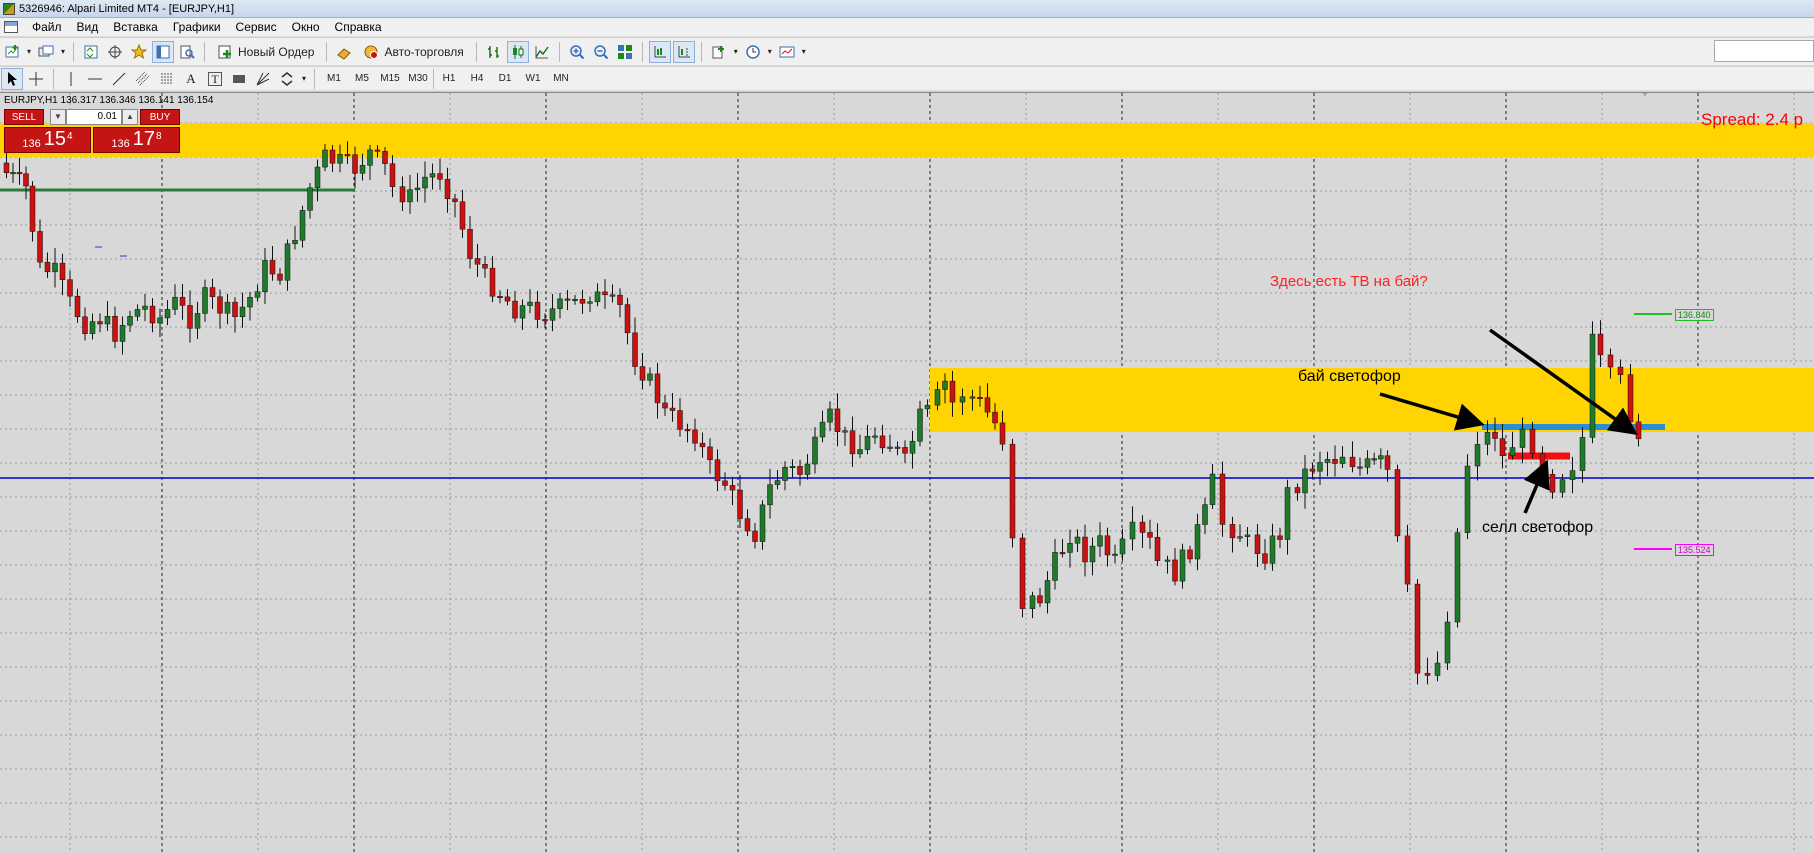 The height and width of the screenshot is (853, 1814). Describe the element at coordinates (167, 79) in the screenshot. I see `fibonacci-tool` at that location.